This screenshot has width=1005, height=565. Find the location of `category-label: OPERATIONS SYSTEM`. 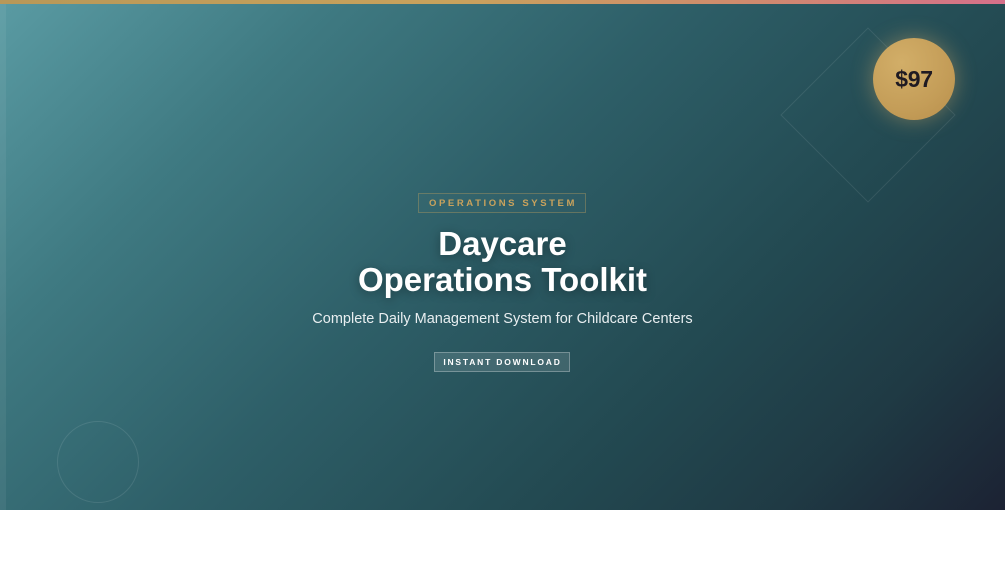

category-label: OPERATIONS SYSTEM is located at coordinates (502, 203).